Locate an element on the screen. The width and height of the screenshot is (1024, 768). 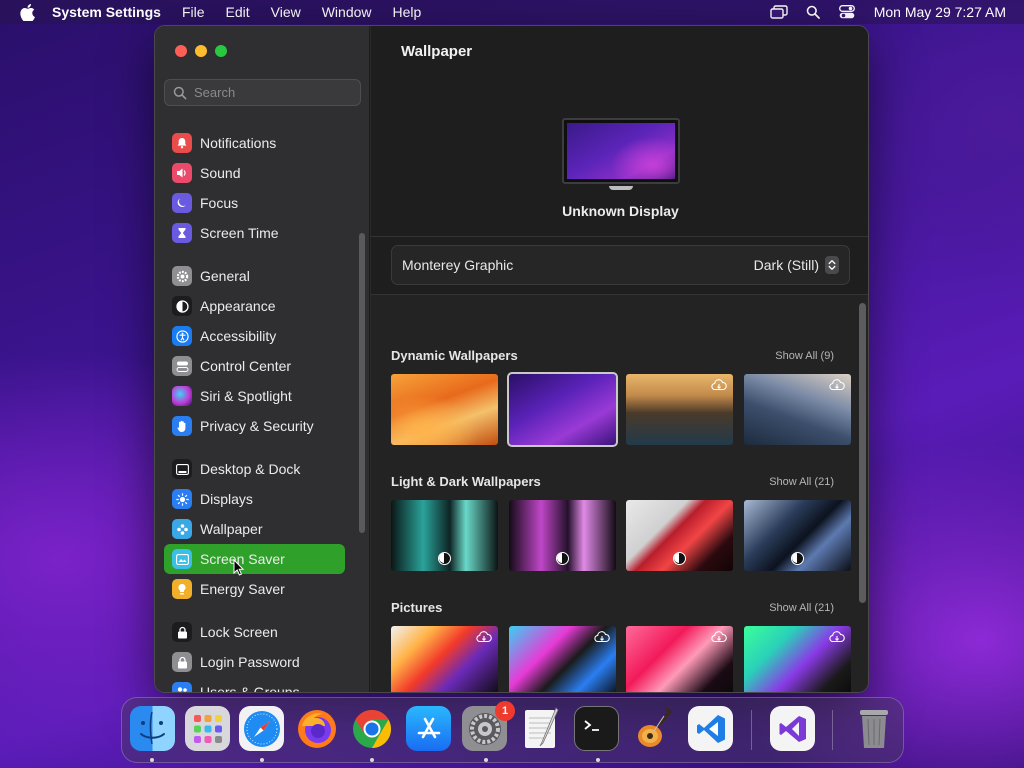
sidebar-item-notifications: Notifications is located at coordinates (254, 143).